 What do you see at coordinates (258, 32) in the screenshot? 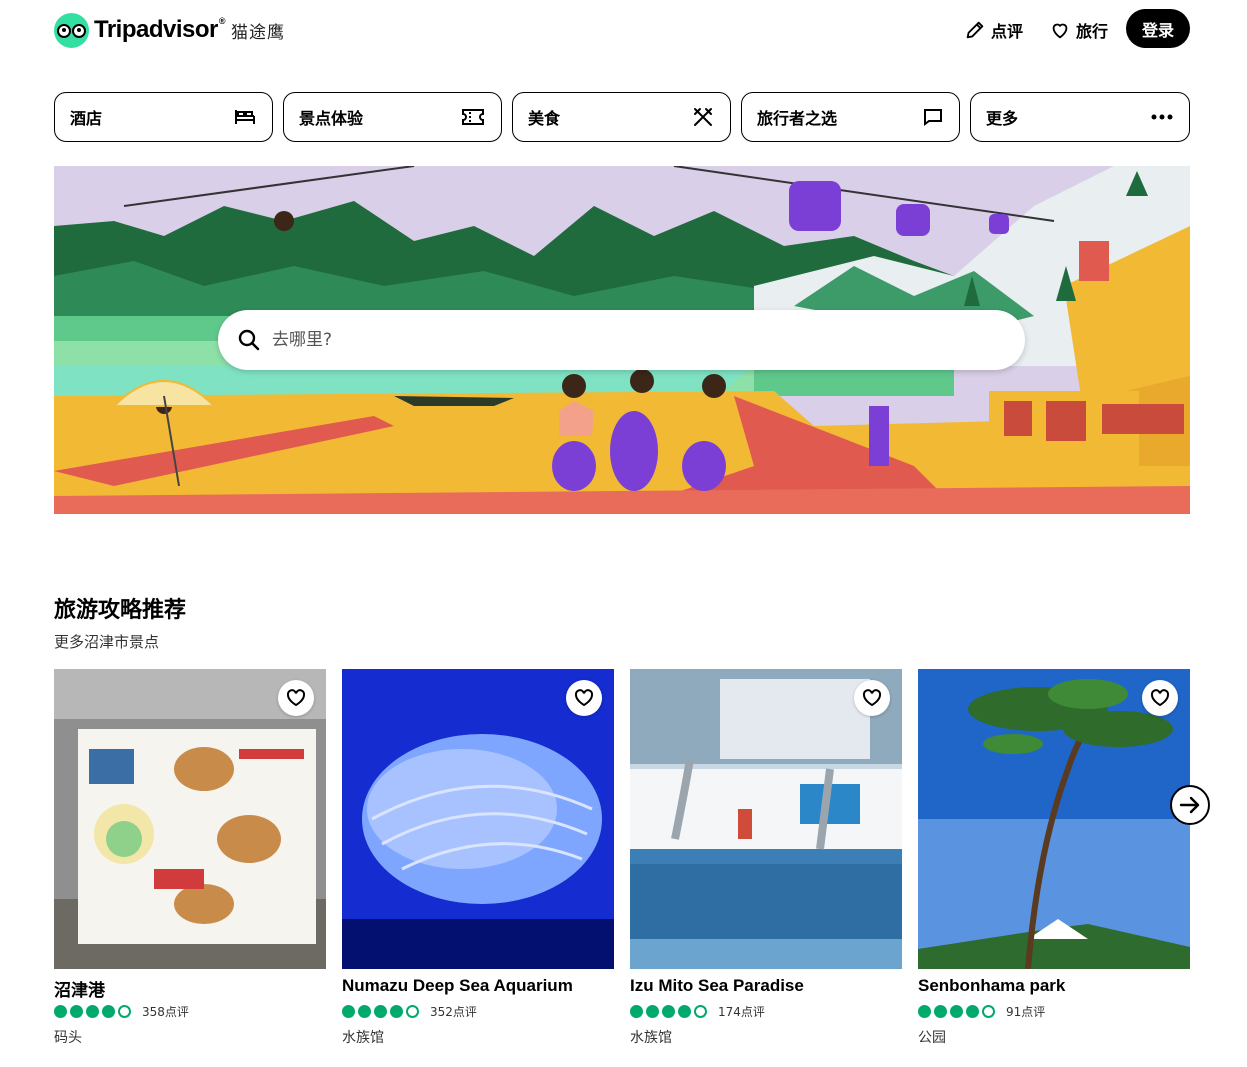
I see `brand-name-cn: 猫途鹰` at bounding box center [258, 32].